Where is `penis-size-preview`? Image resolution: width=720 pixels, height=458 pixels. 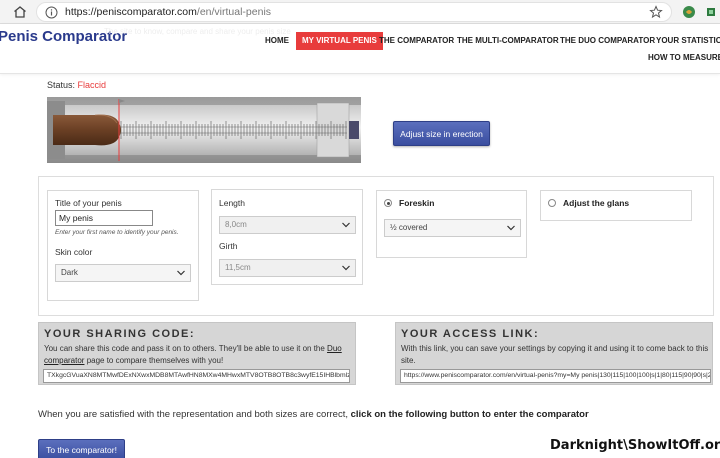
penis-size-preview is located at coordinates (204, 130).